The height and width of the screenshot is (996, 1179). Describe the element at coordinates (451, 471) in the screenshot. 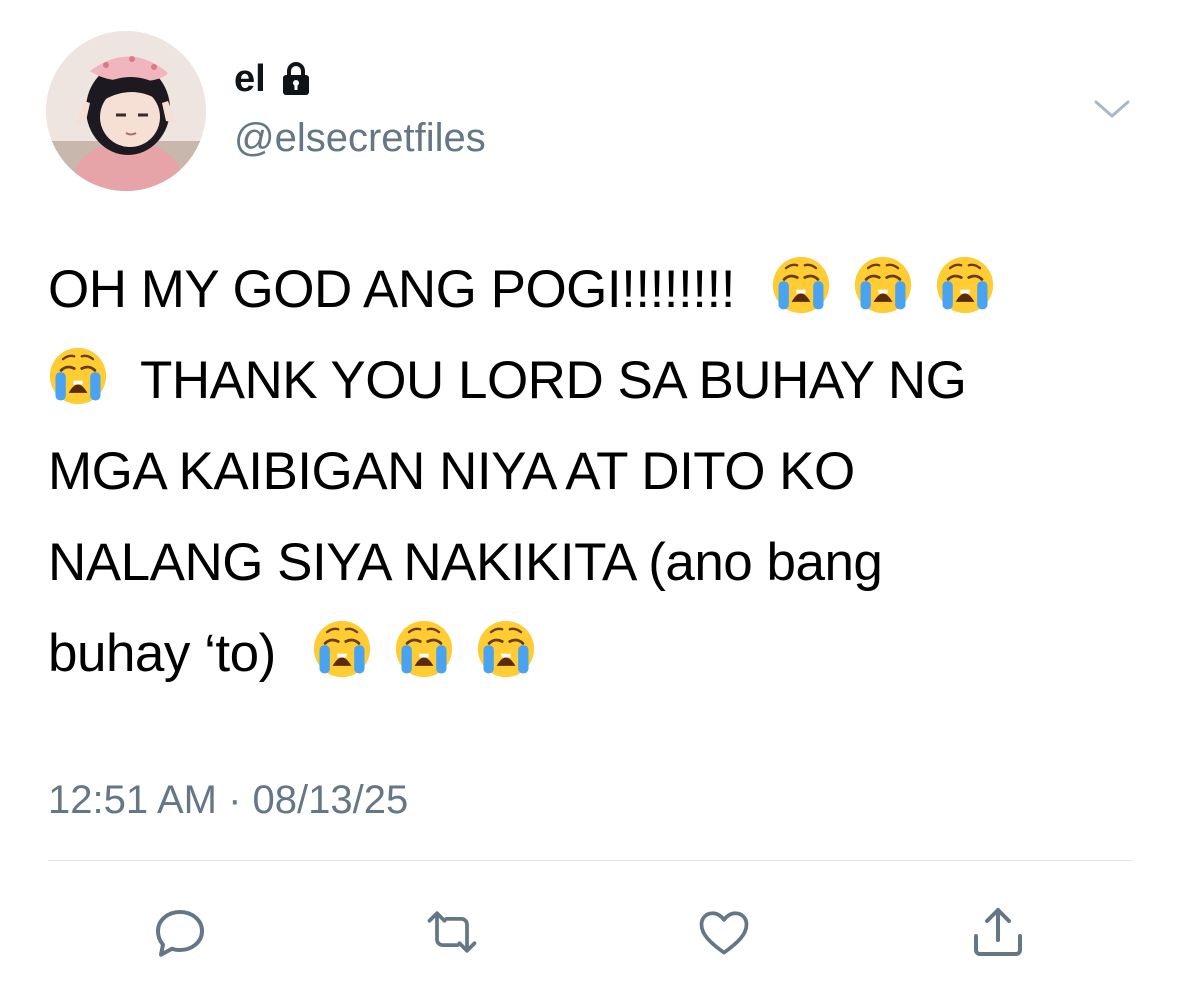

I see `tweet-line-text: MGA KAIBIGAN NIYA AT DITO KO` at that location.